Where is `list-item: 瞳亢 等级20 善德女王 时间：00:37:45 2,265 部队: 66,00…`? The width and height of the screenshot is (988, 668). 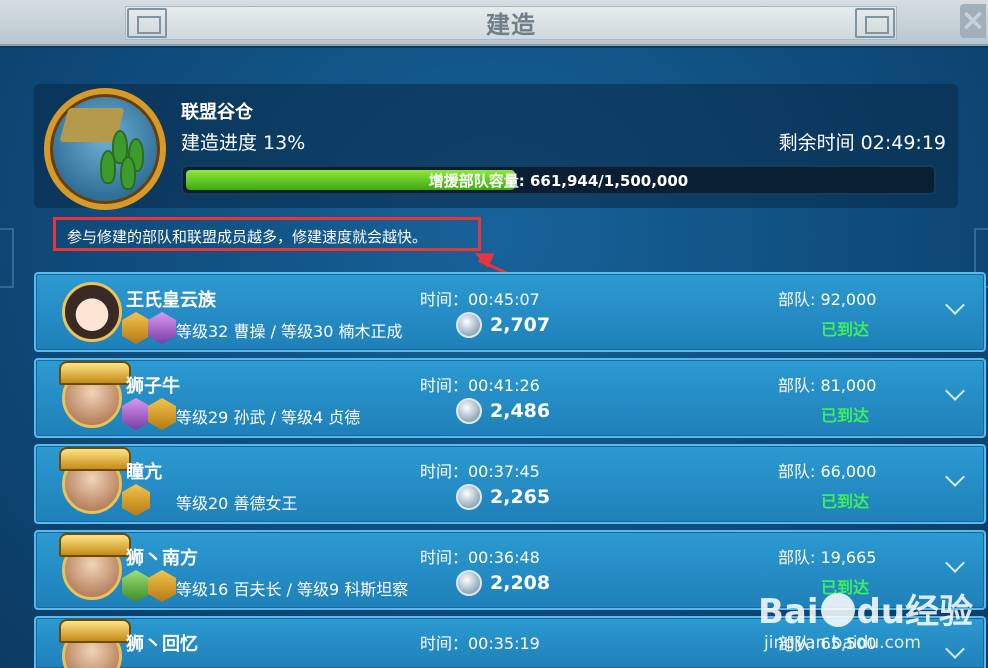 list-item: 瞳亢 等级20 善德女王 时间：00:37:45 2,265 部队: 66,00… is located at coordinates (510, 484).